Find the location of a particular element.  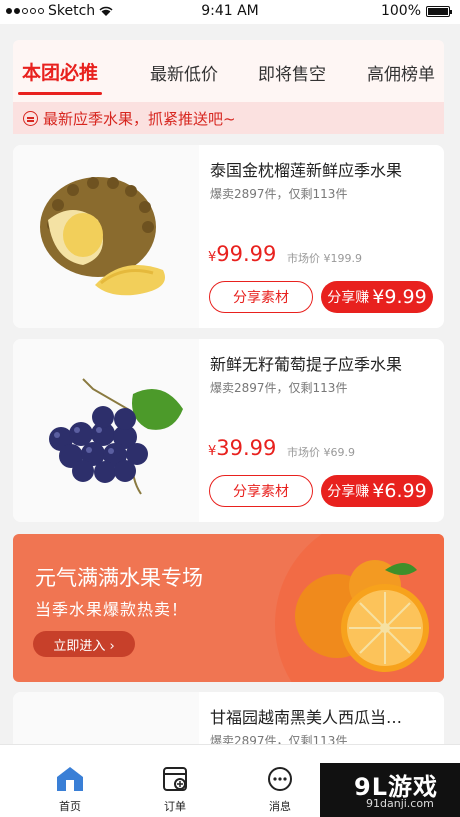

orange-icon is located at coordinates (362, 616).